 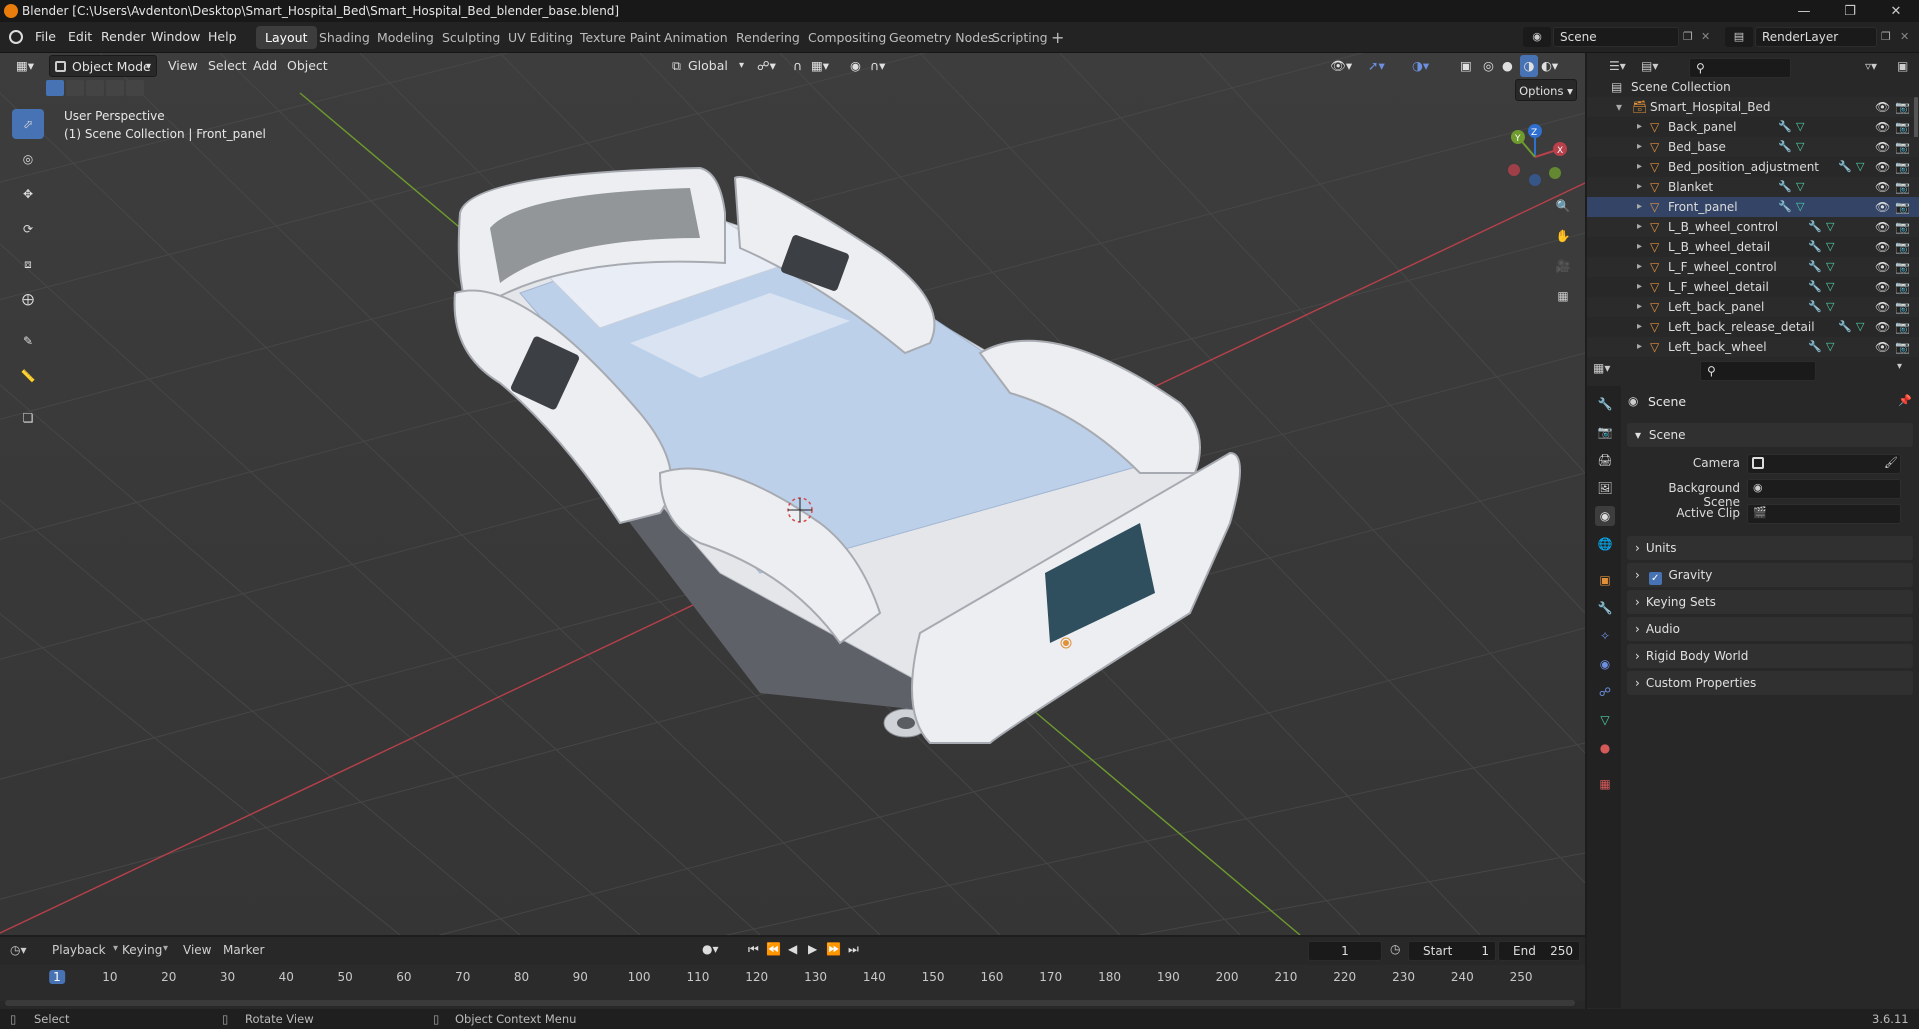 What do you see at coordinates (855, 66) in the screenshot?
I see `proportional-edit-icon: ◉` at bounding box center [855, 66].